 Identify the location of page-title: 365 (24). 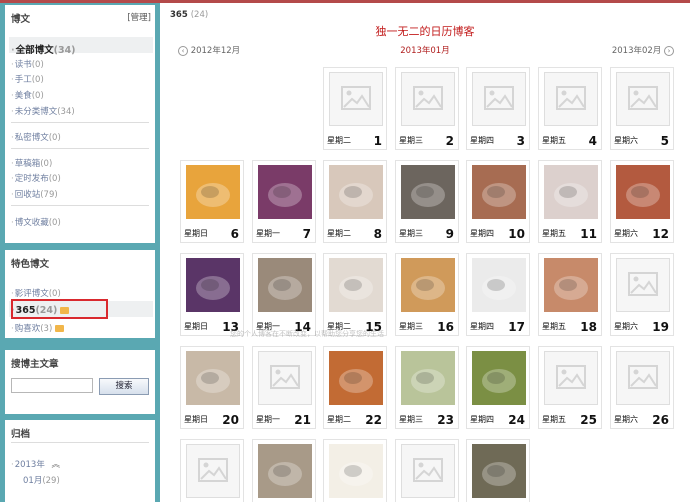
(189, 15).